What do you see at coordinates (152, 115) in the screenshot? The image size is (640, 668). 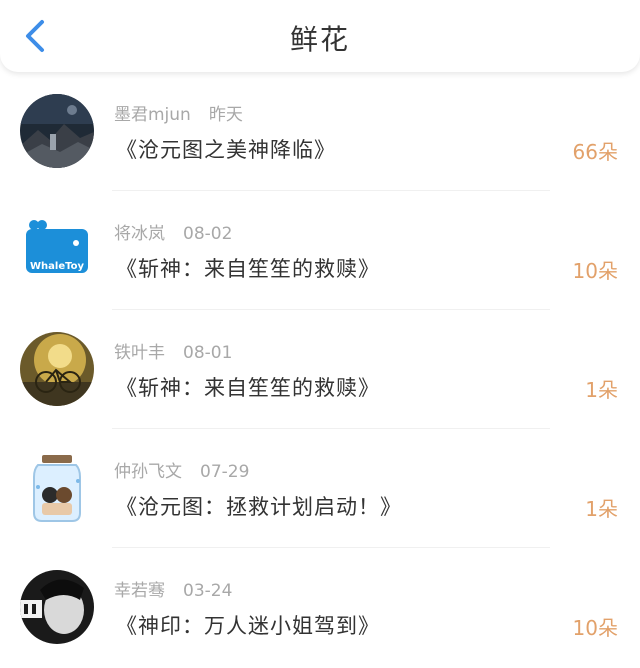 I see `user-name: 墨君mjun` at bounding box center [152, 115].